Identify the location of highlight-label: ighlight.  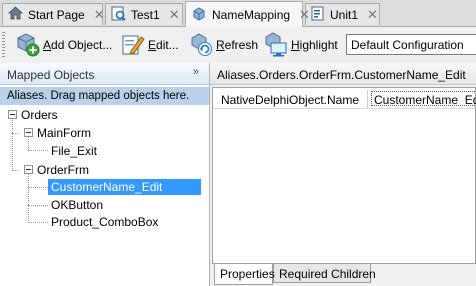
(318, 45).